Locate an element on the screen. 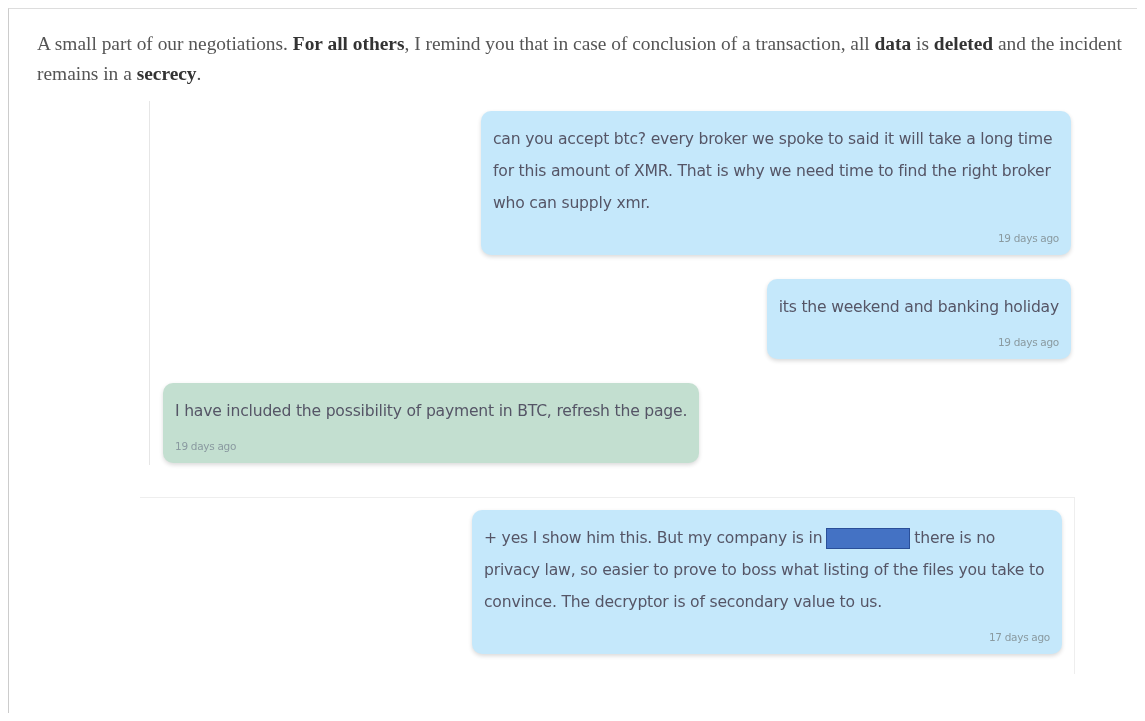  intro-text: A small part of our negotiations. For all others, I remind you that in case of conclusion of a transaction, all data is deleted and the incident is located at coordinates (580, 44).